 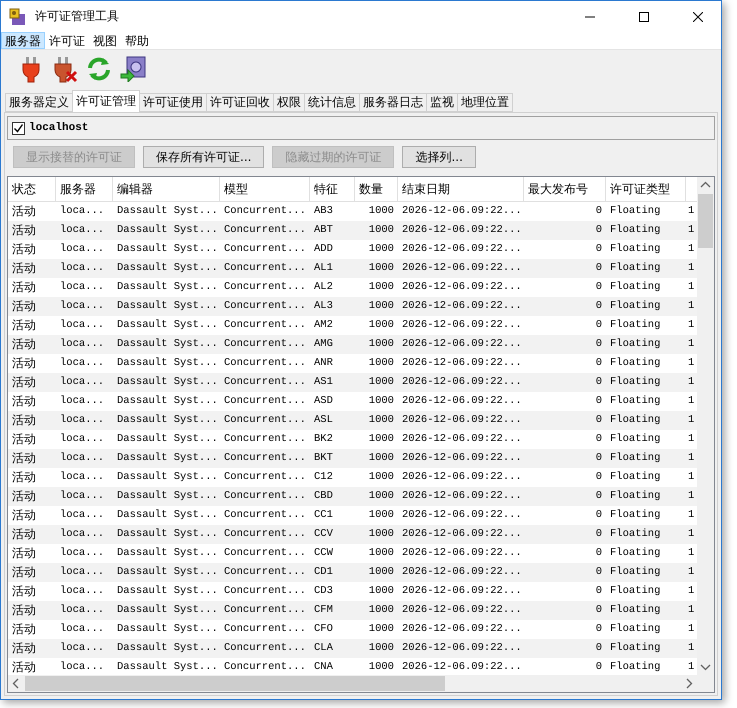 I want to click on tab: 权限, so click(x=289, y=102).